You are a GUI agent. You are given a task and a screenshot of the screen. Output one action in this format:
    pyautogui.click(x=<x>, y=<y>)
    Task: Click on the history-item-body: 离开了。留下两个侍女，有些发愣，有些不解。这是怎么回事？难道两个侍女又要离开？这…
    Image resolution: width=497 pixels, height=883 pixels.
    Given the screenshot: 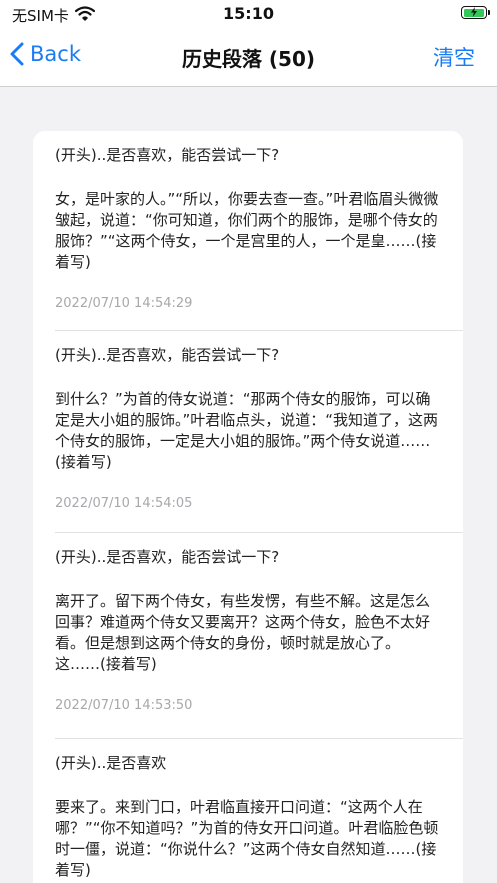 What is the action you would take?
    pyautogui.click(x=243, y=632)
    